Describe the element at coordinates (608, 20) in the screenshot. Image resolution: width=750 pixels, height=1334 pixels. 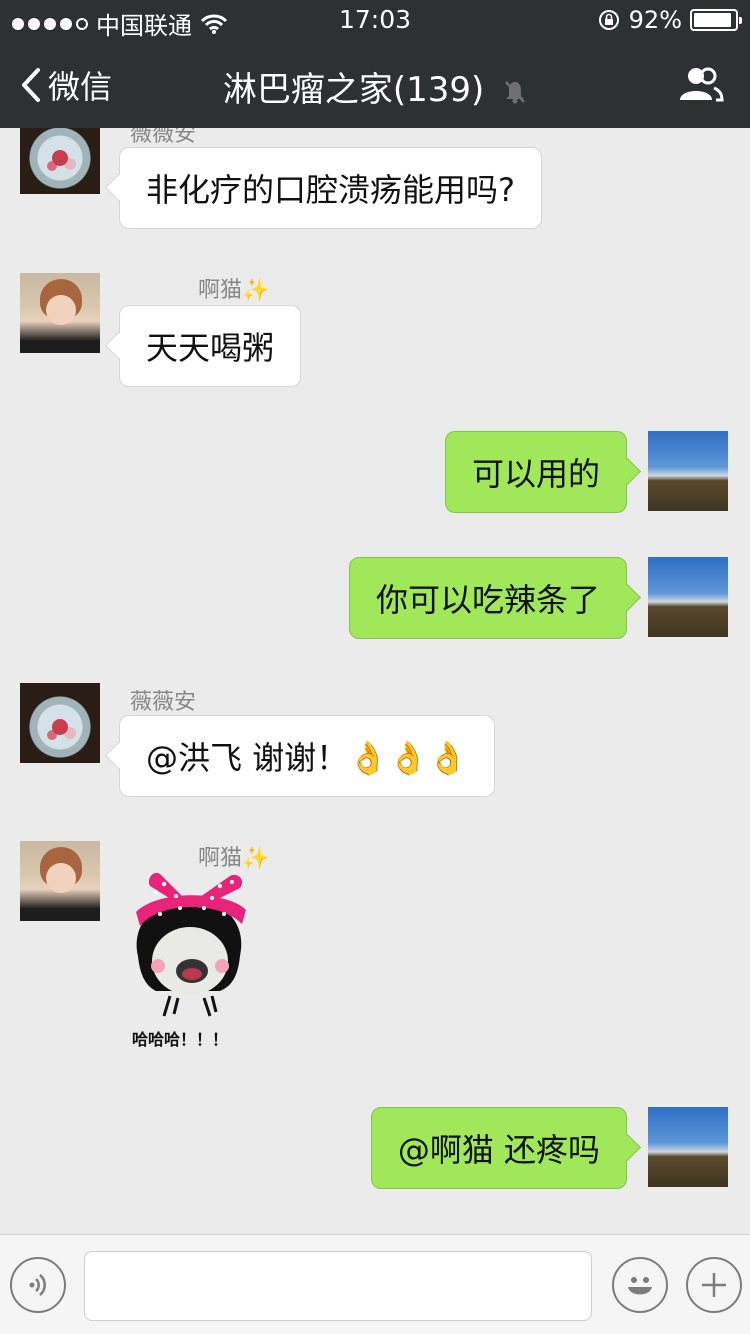
I see `orientation-lock-icon` at that location.